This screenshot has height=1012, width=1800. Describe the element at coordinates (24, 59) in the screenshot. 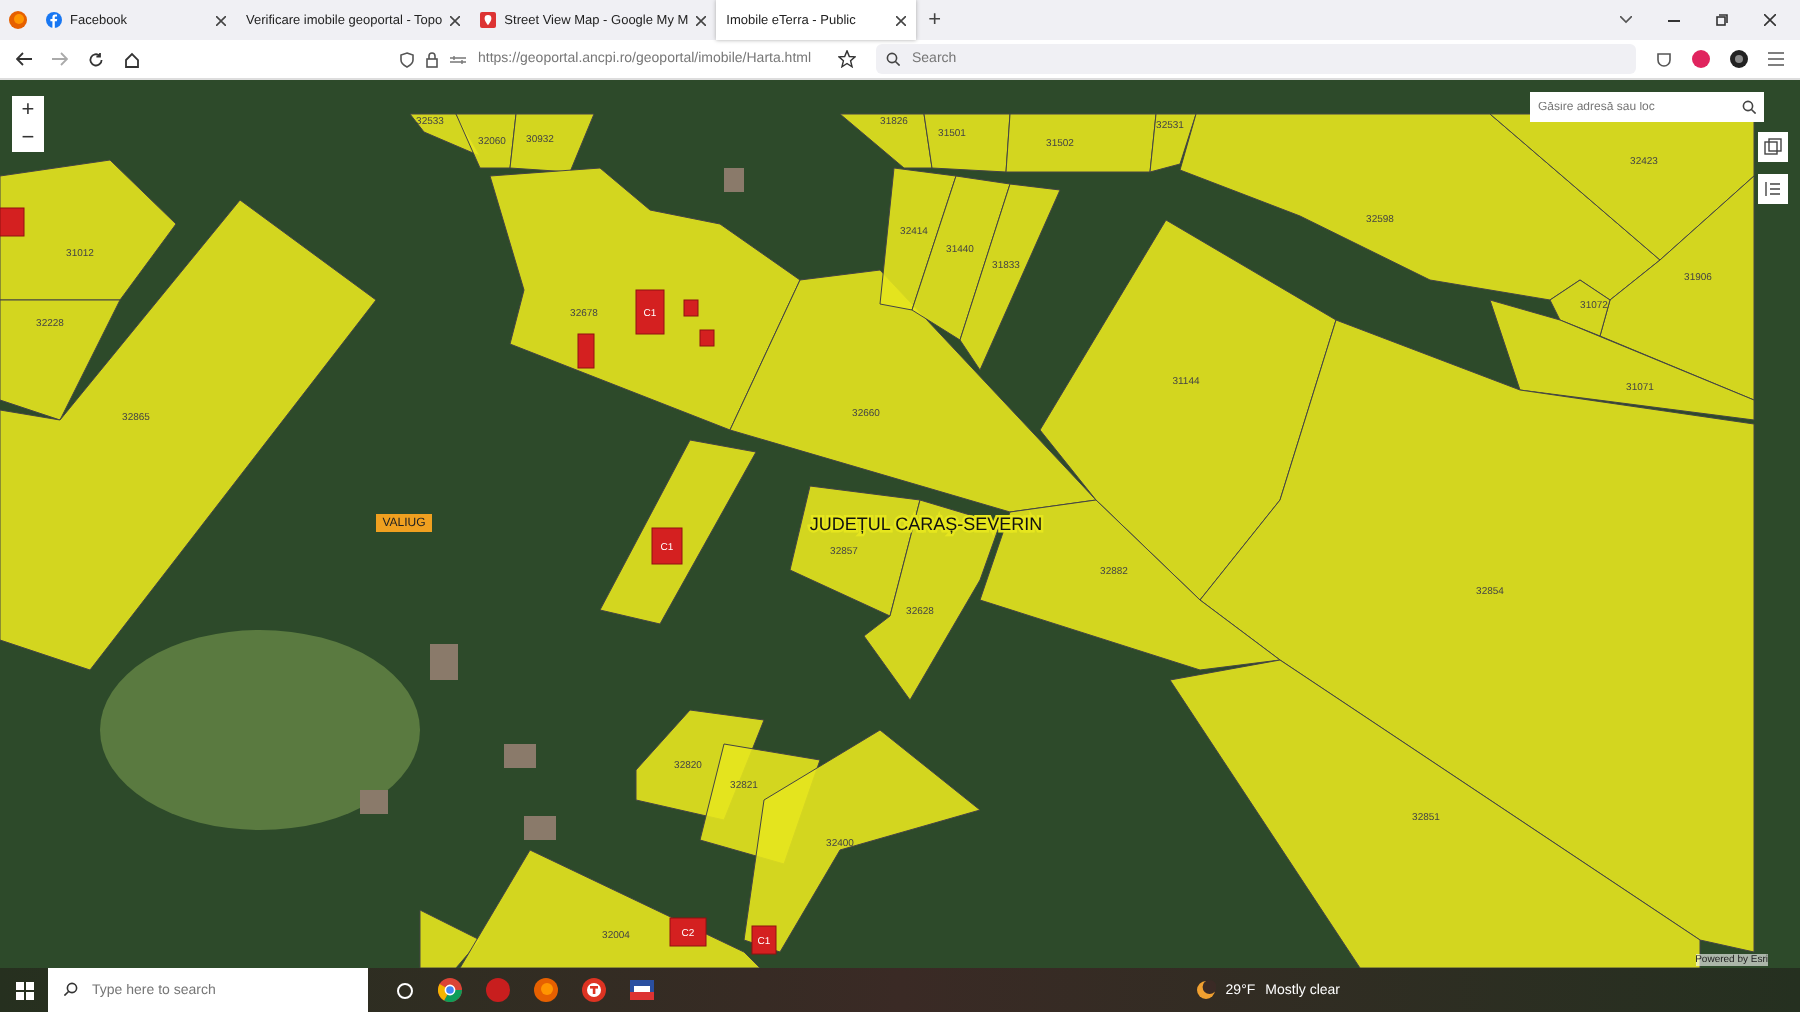

I see `back-arrow-icon` at that location.